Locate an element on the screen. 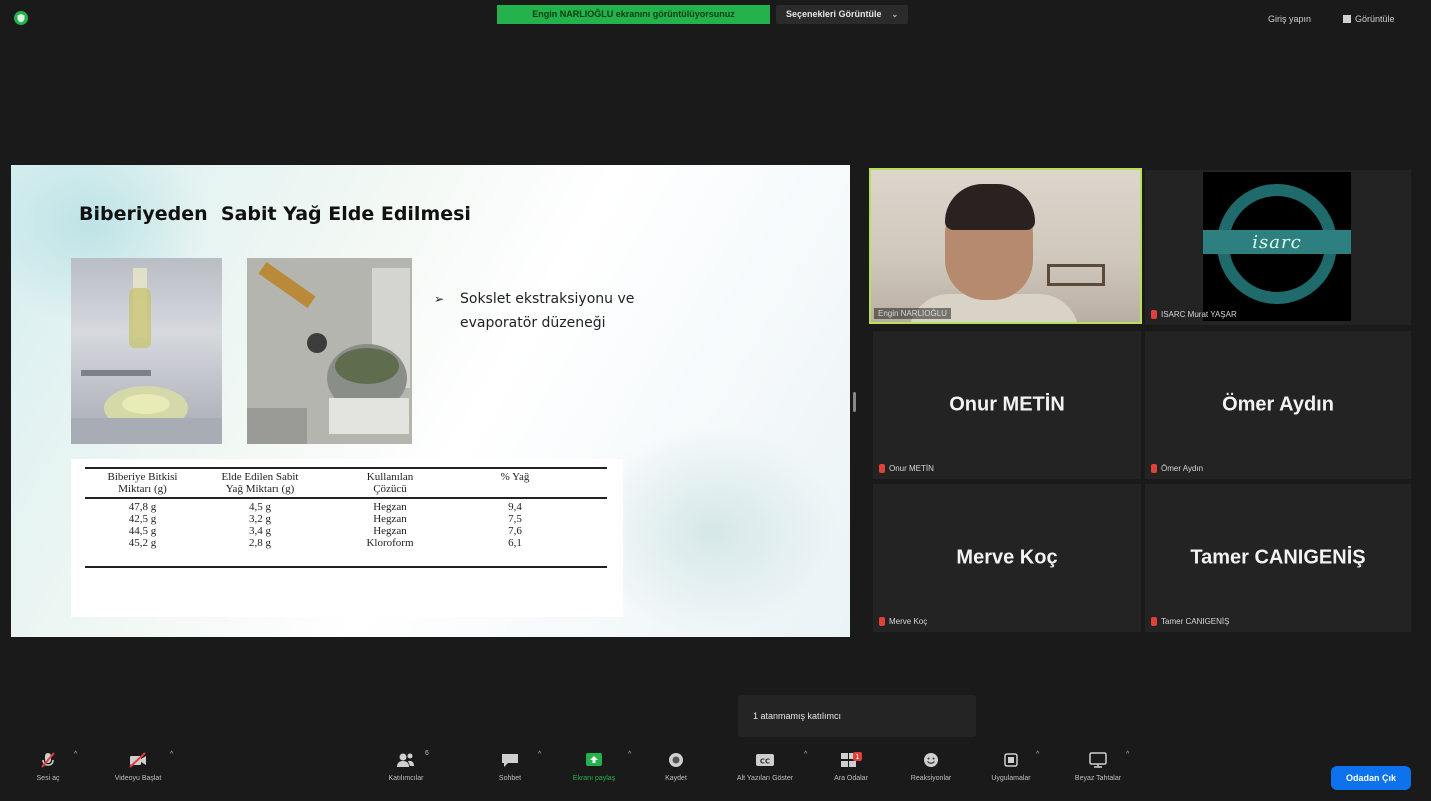 The height and width of the screenshot is (801, 1431). grid-view-icon is located at coordinates (1347, 19).